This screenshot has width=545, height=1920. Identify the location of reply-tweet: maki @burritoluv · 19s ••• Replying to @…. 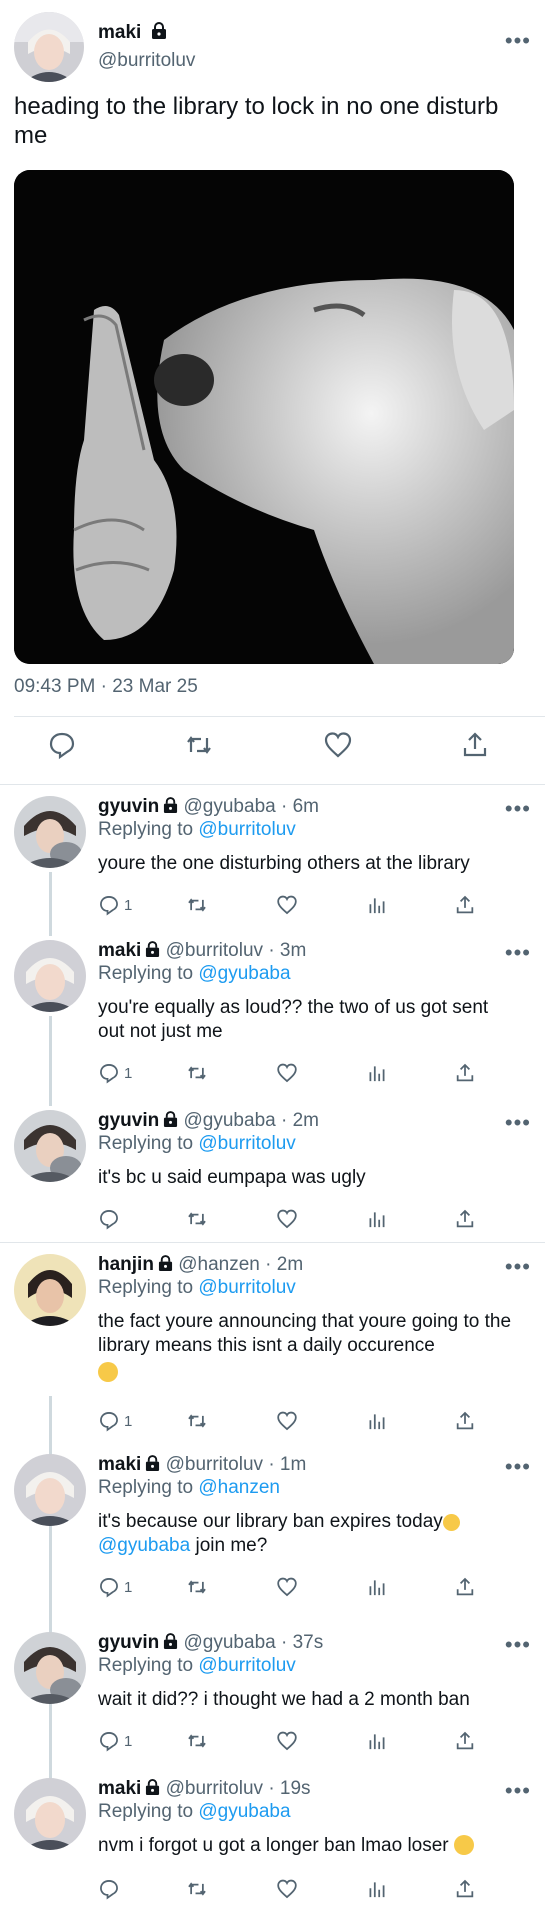
(272, 1843).